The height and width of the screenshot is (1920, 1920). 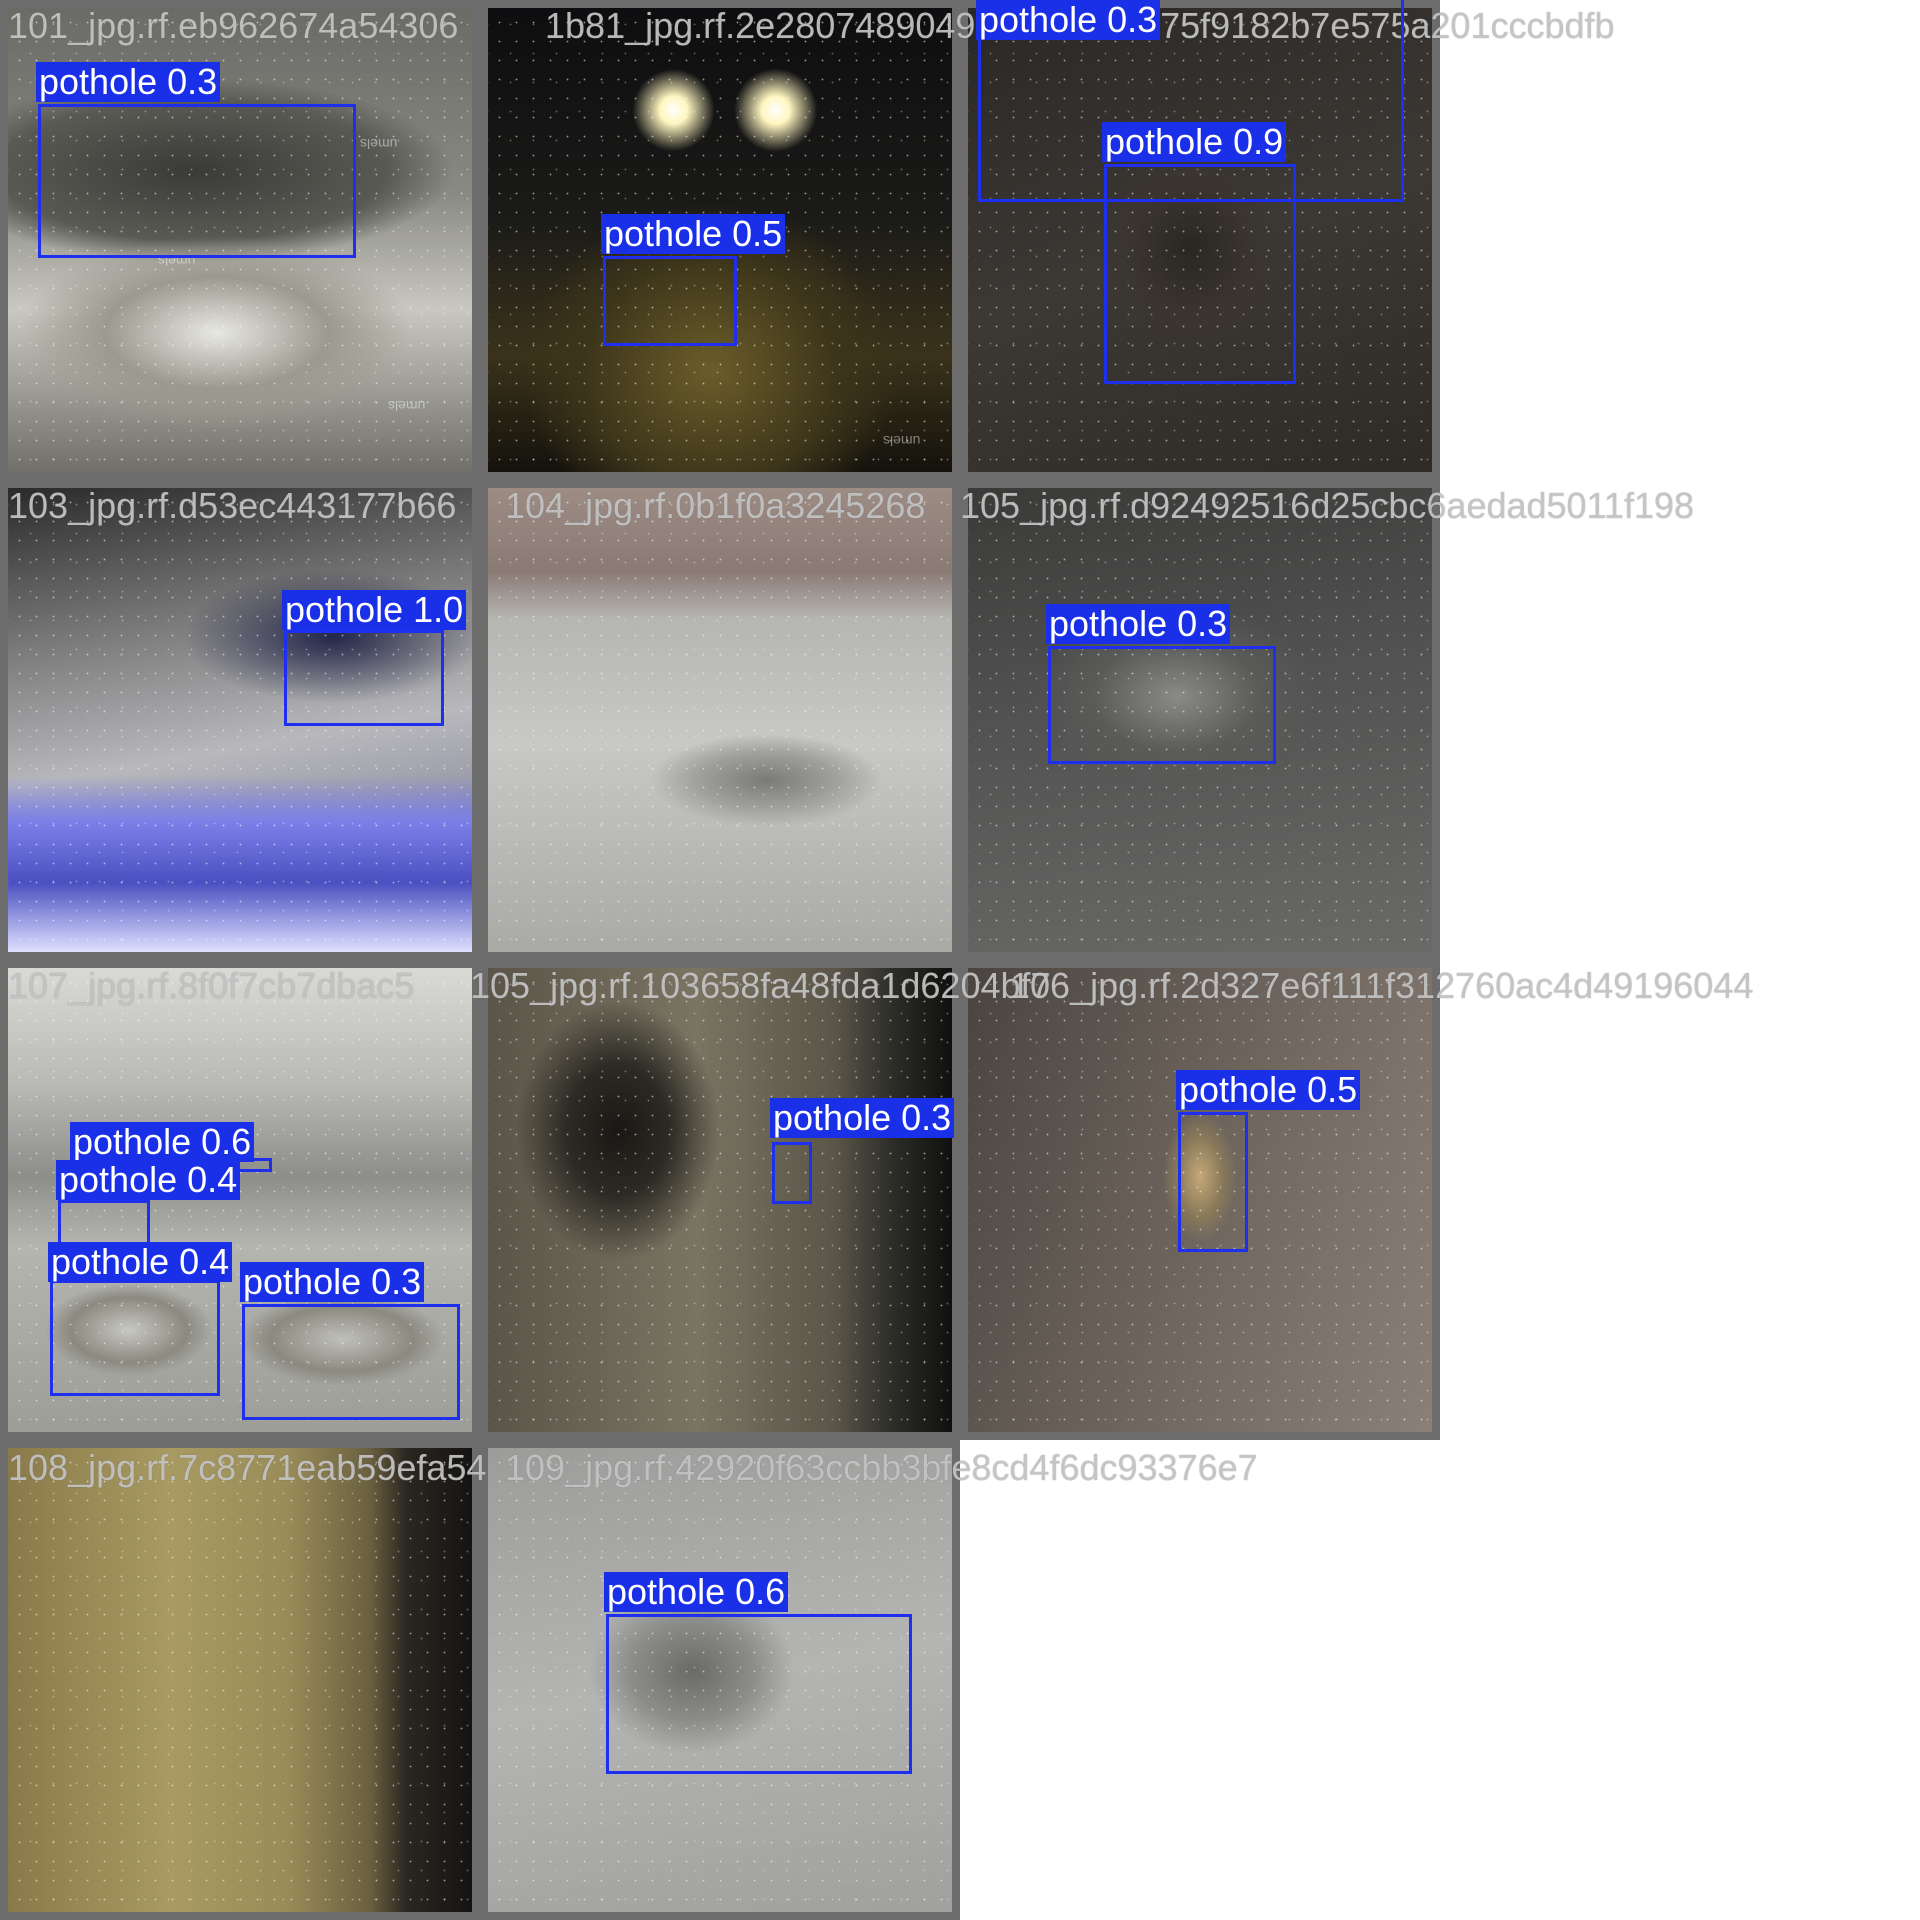 I want to click on image-filename: 103_jpg.rf.d53ec443177b66, so click(x=232, y=505).